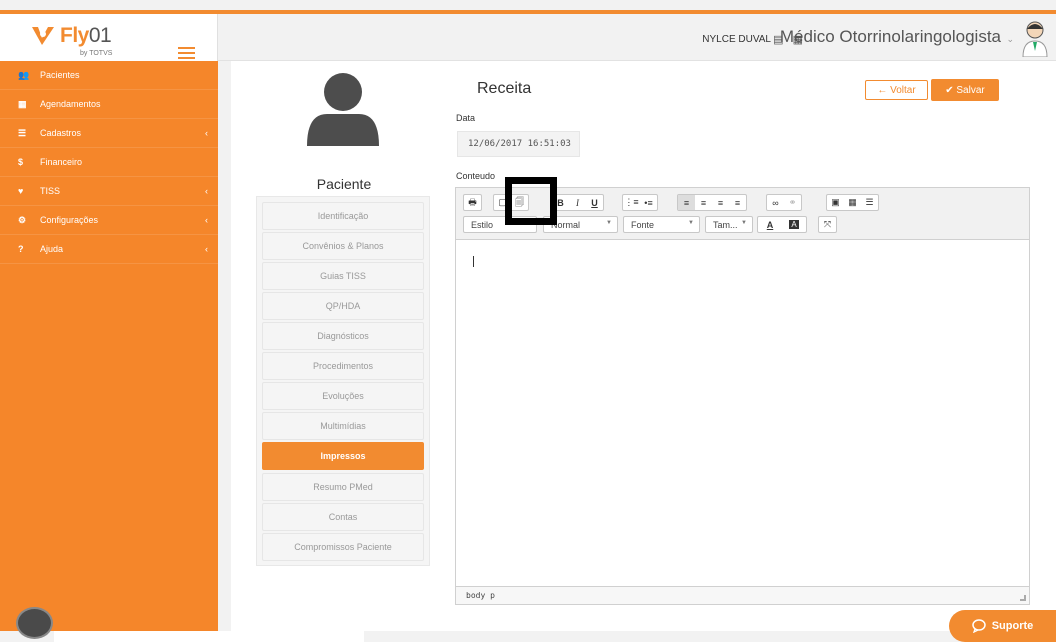  Describe the element at coordinates (518, 144) in the screenshot. I see `date-field: 12/06/2017 16:51:03` at that location.